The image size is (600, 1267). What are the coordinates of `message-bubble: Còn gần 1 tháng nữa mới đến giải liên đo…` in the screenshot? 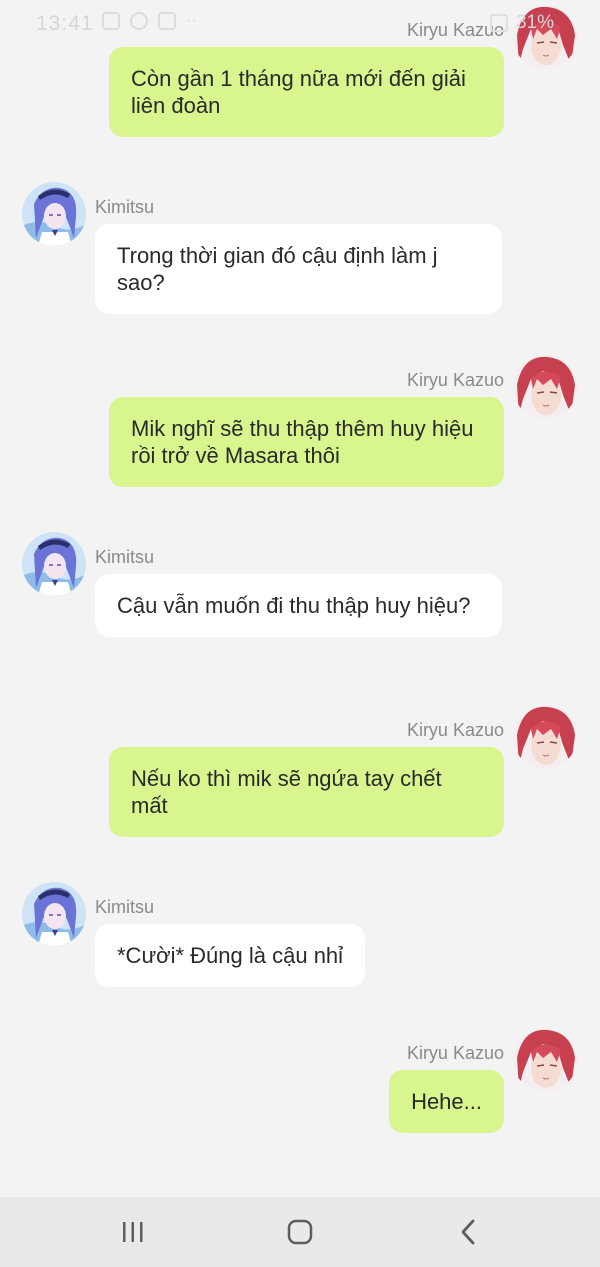 It's located at (306, 92).